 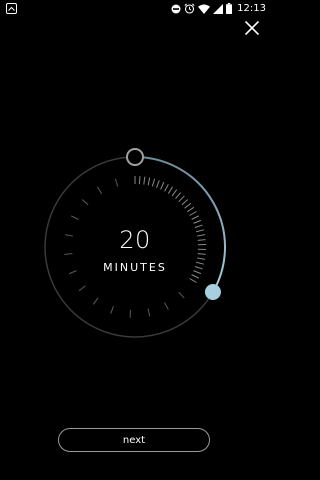 What do you see at coordinates (135, 157) in the screenshot?
I see `start-handle` at bounding box center [135, 157].